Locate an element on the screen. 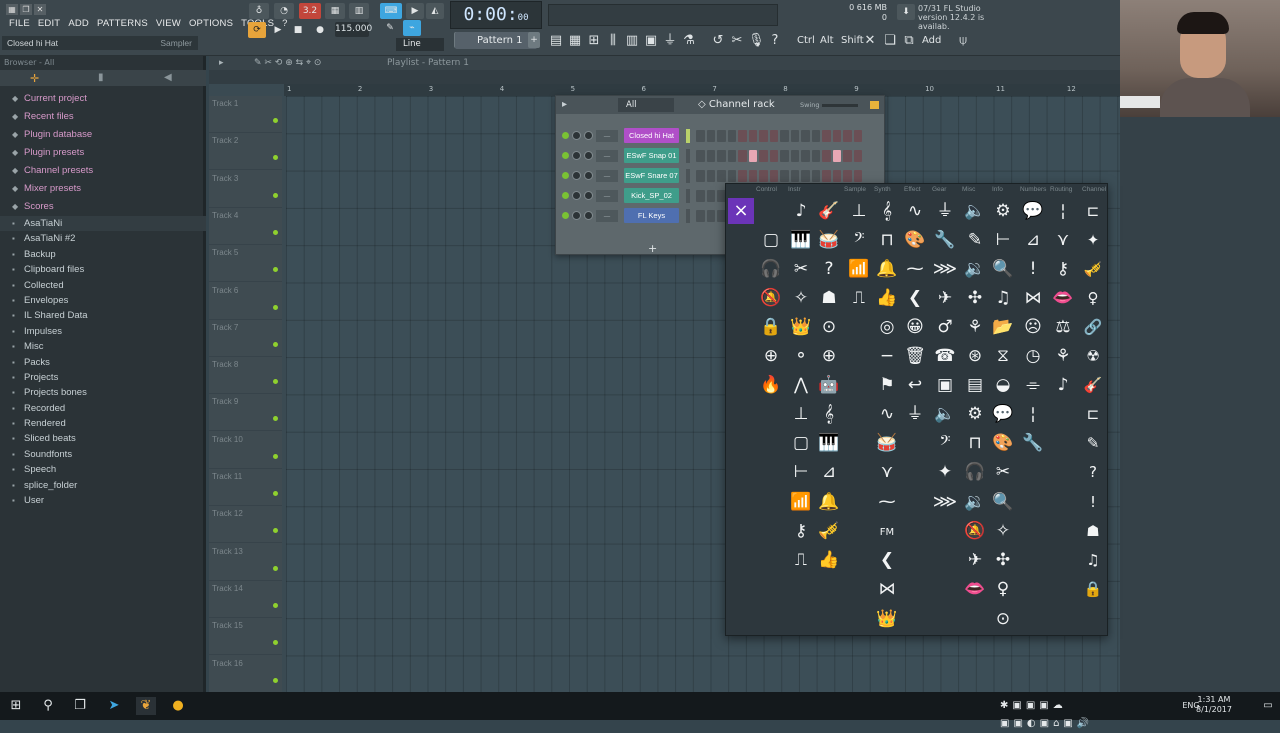 Image resolution: width=1280 pixels, height=733 pixels. instrument-glyph-icon: ⚑ is located at coordinates (887, 385).